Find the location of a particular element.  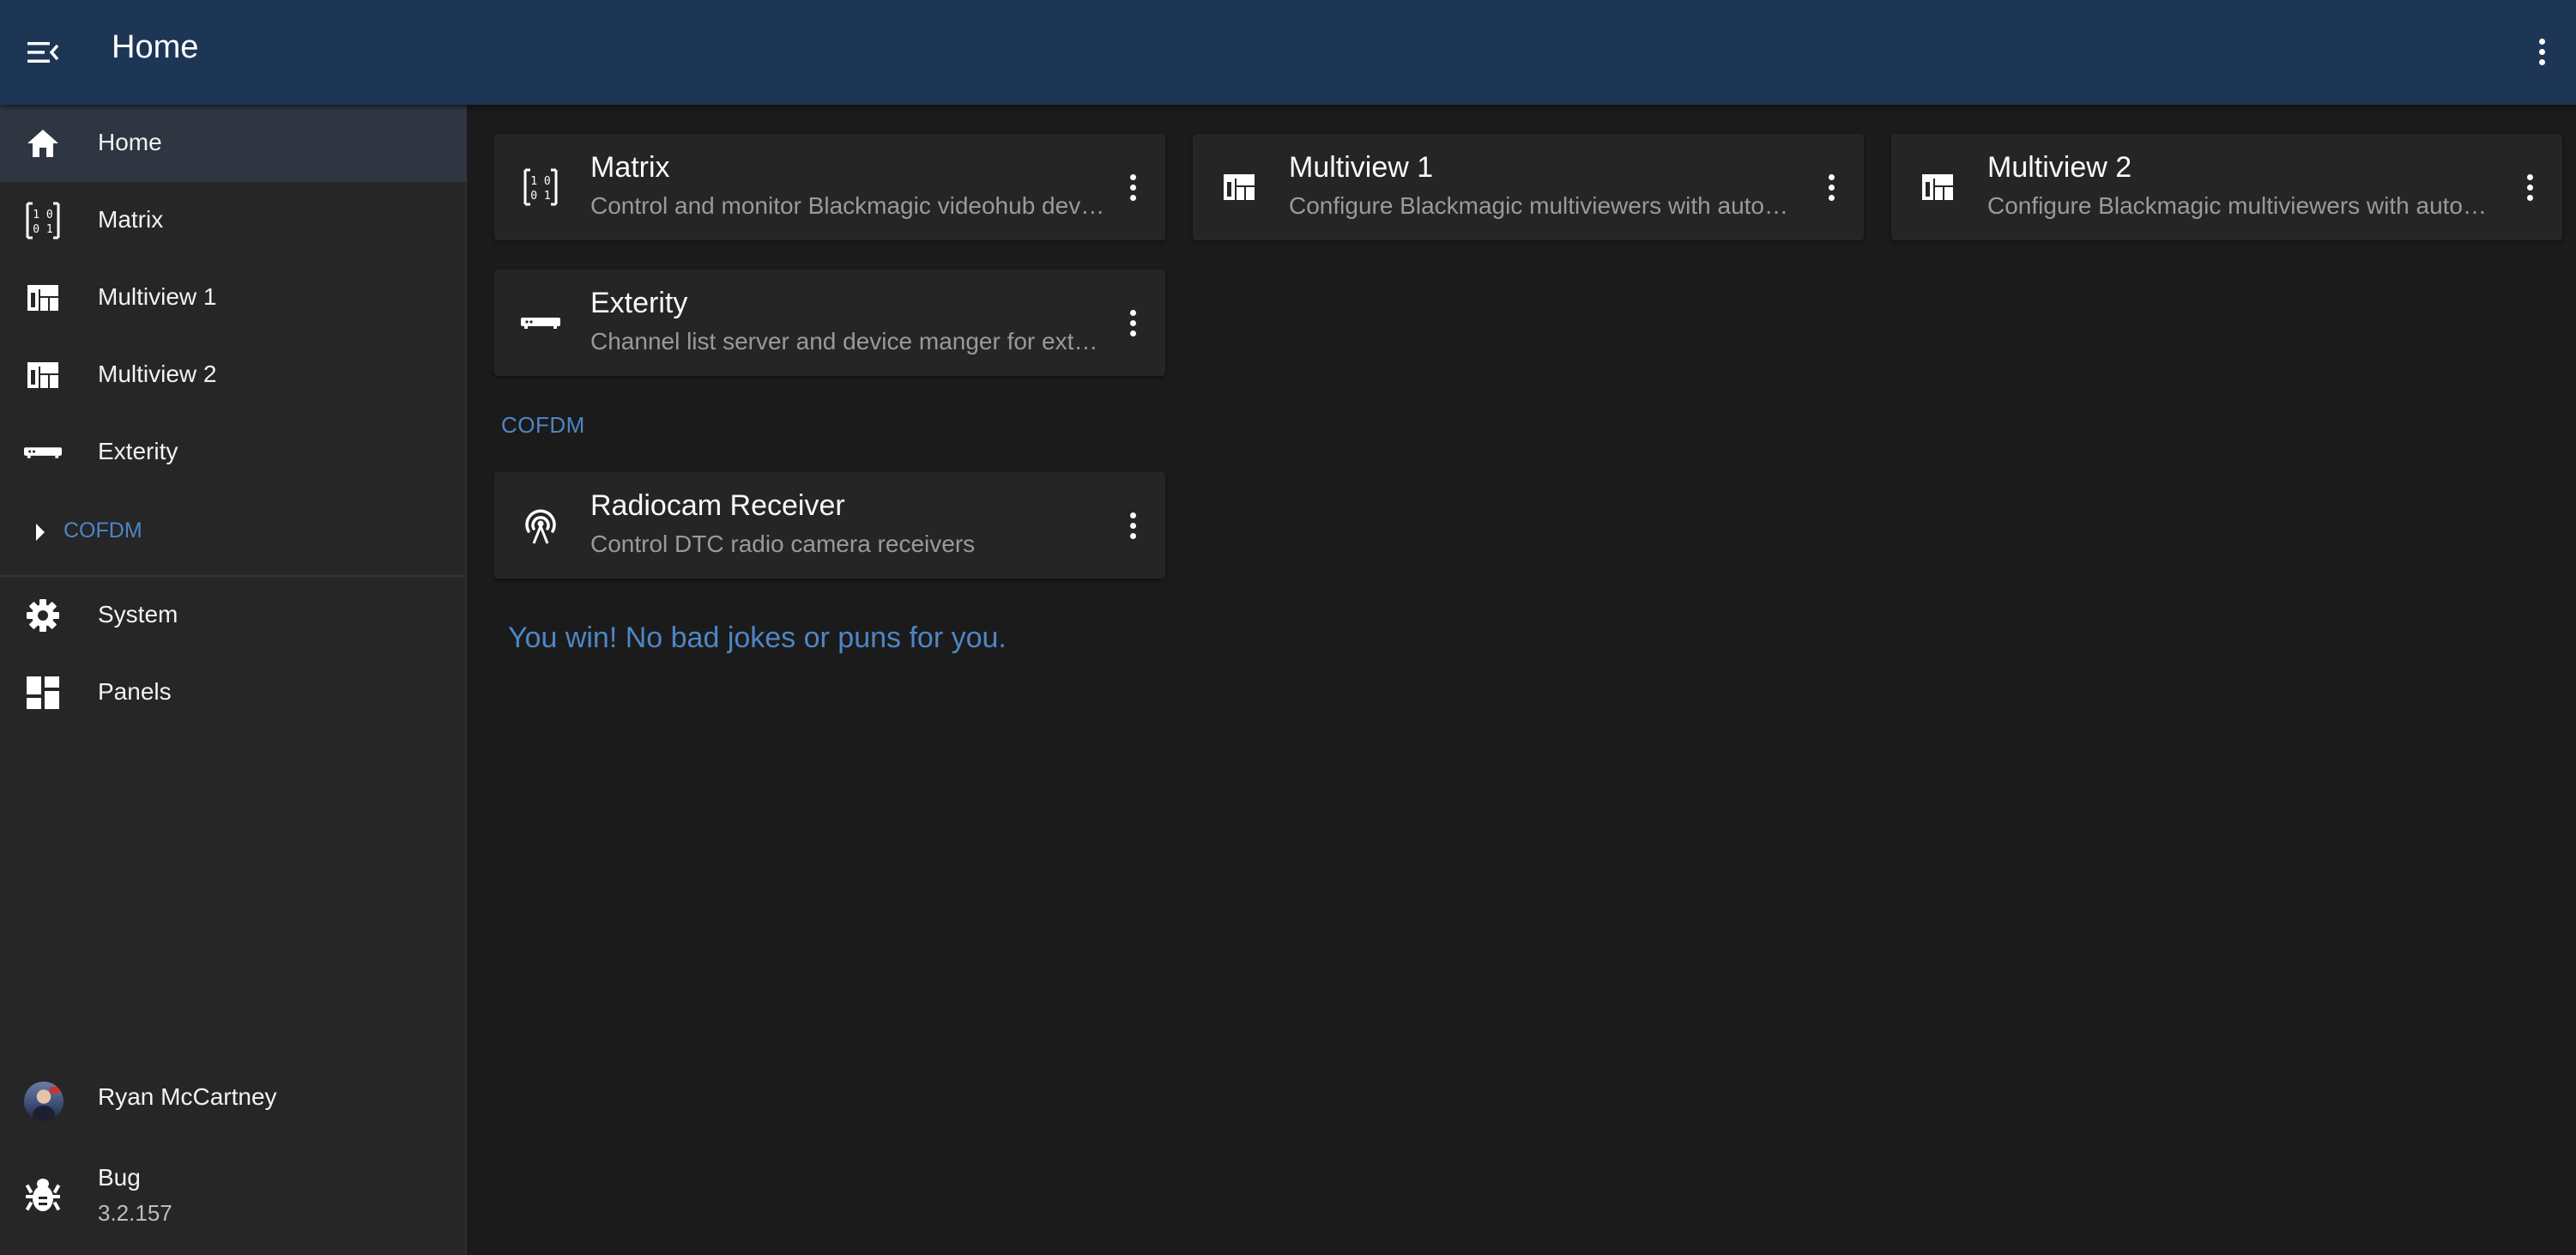

sidebar-item-home: Home is located at coordinates (234, 143).